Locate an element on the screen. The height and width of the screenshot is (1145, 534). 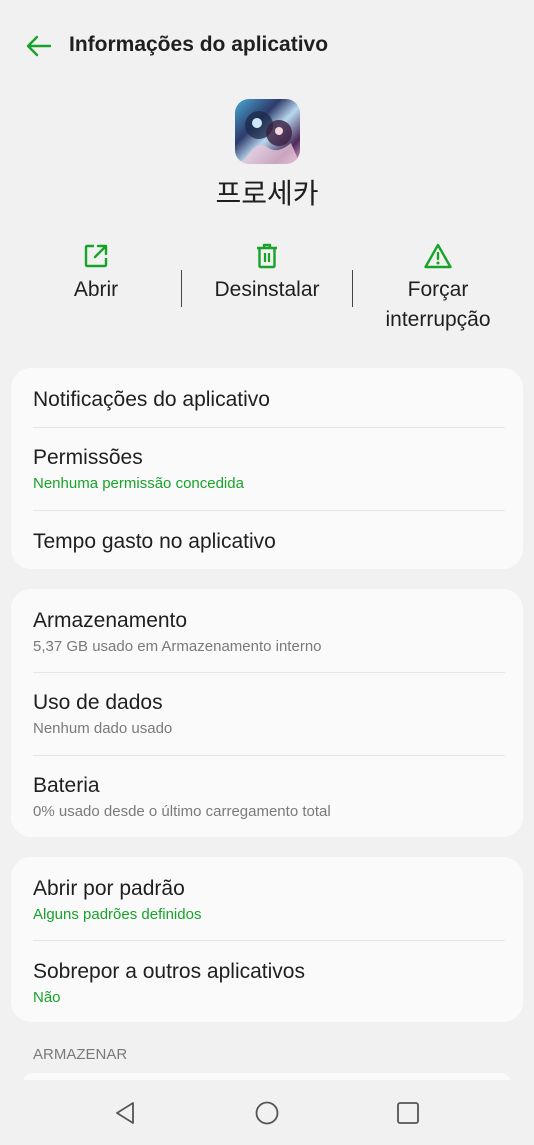
page-title: Informações do aplicativo is located at coordinates (199, 44).